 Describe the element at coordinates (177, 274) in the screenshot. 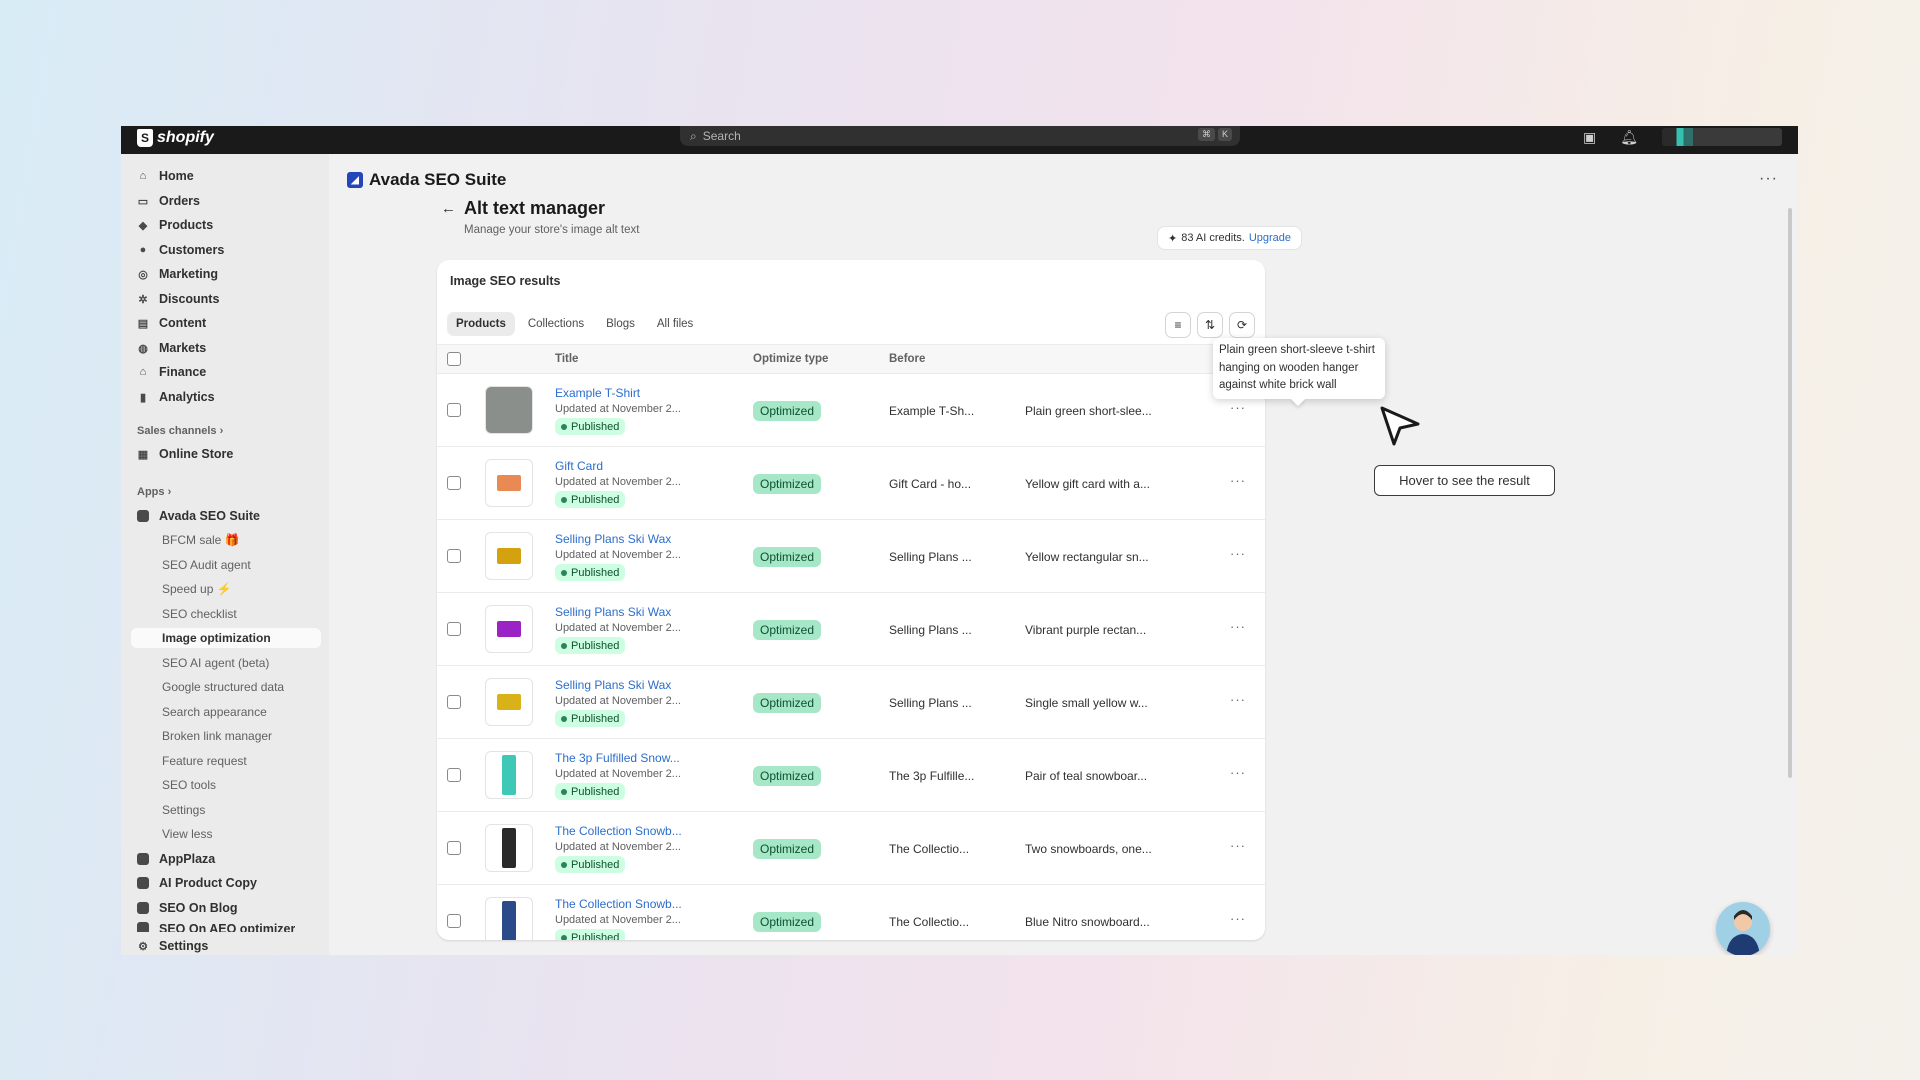

I see `sidebar-item-marketing: ◎ Marketing` at that location.